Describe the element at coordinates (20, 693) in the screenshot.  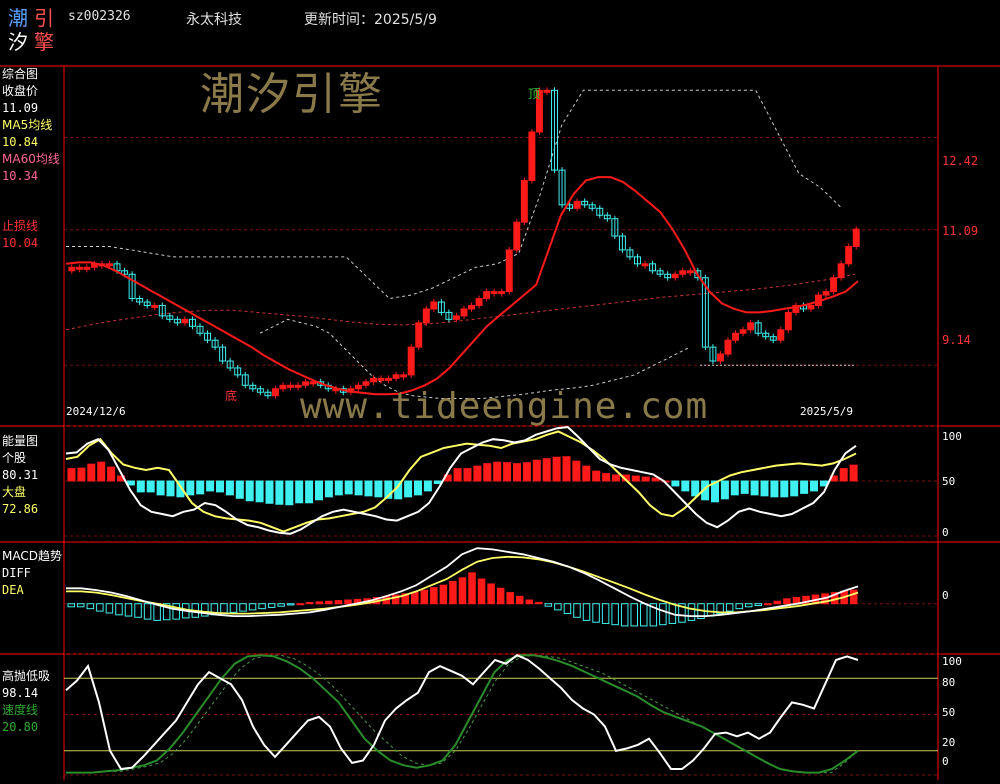
I see `osc-value: 98.14` at that location.